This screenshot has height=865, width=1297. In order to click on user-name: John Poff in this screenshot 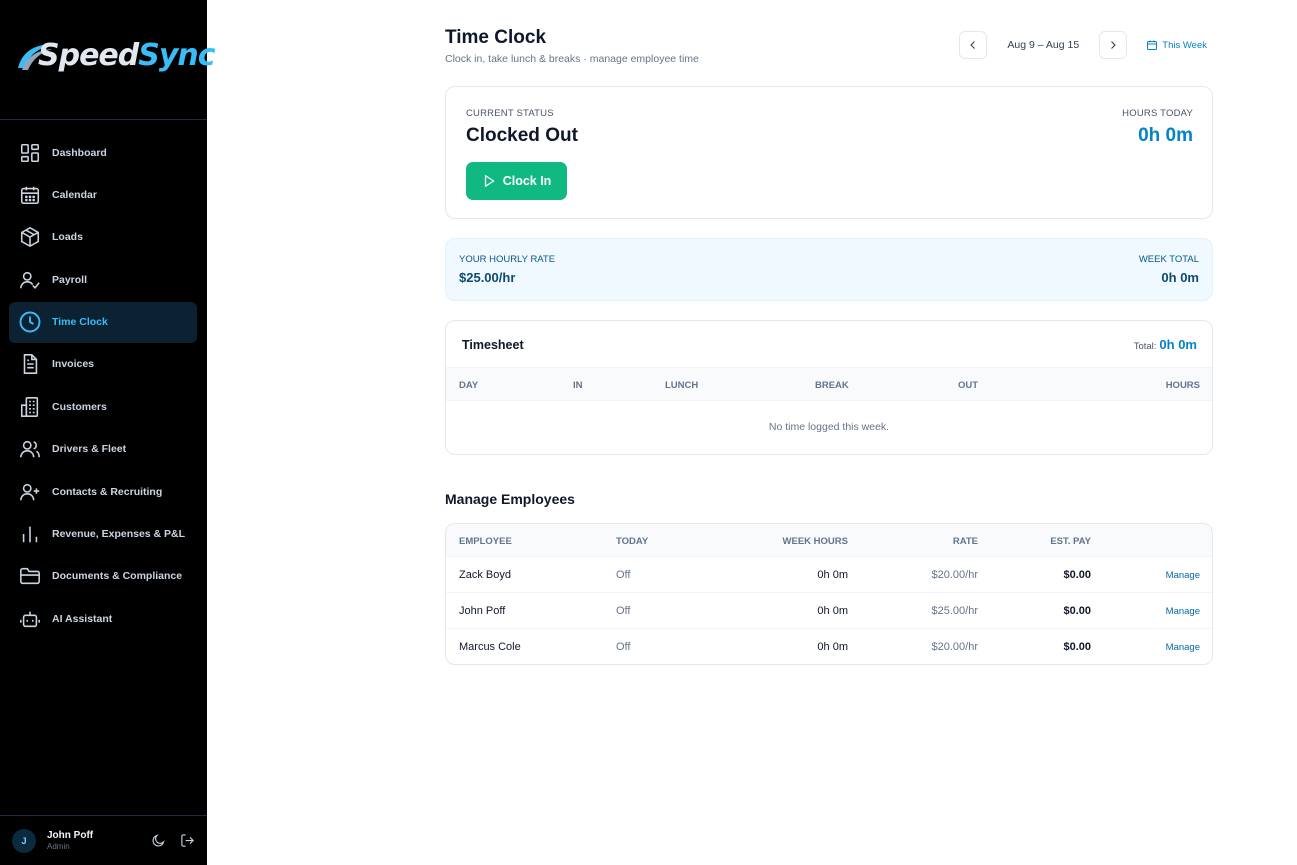, I will do `click(70, 835)`.